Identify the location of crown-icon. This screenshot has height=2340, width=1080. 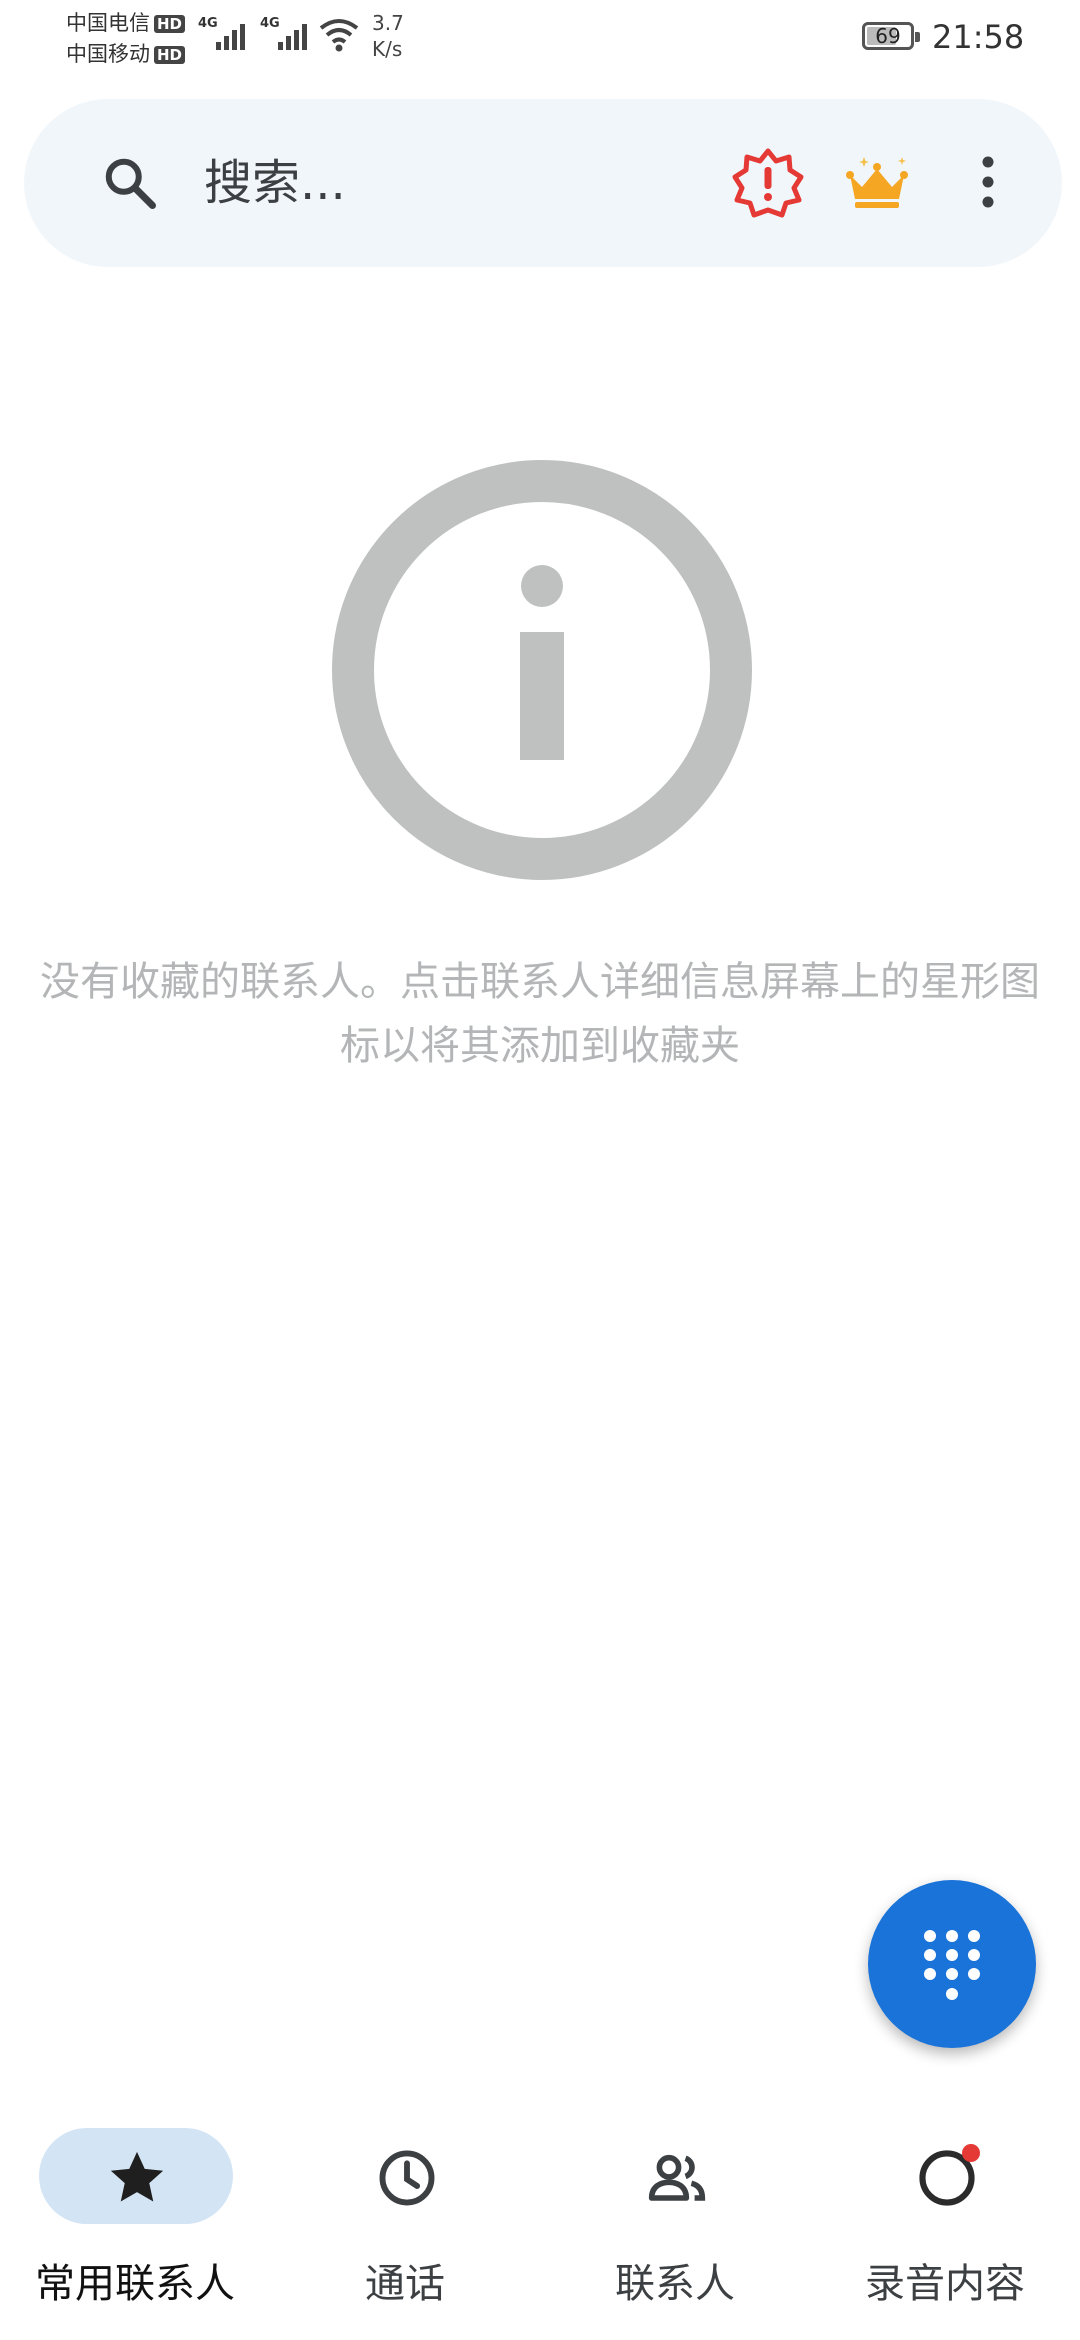
(877, 183).